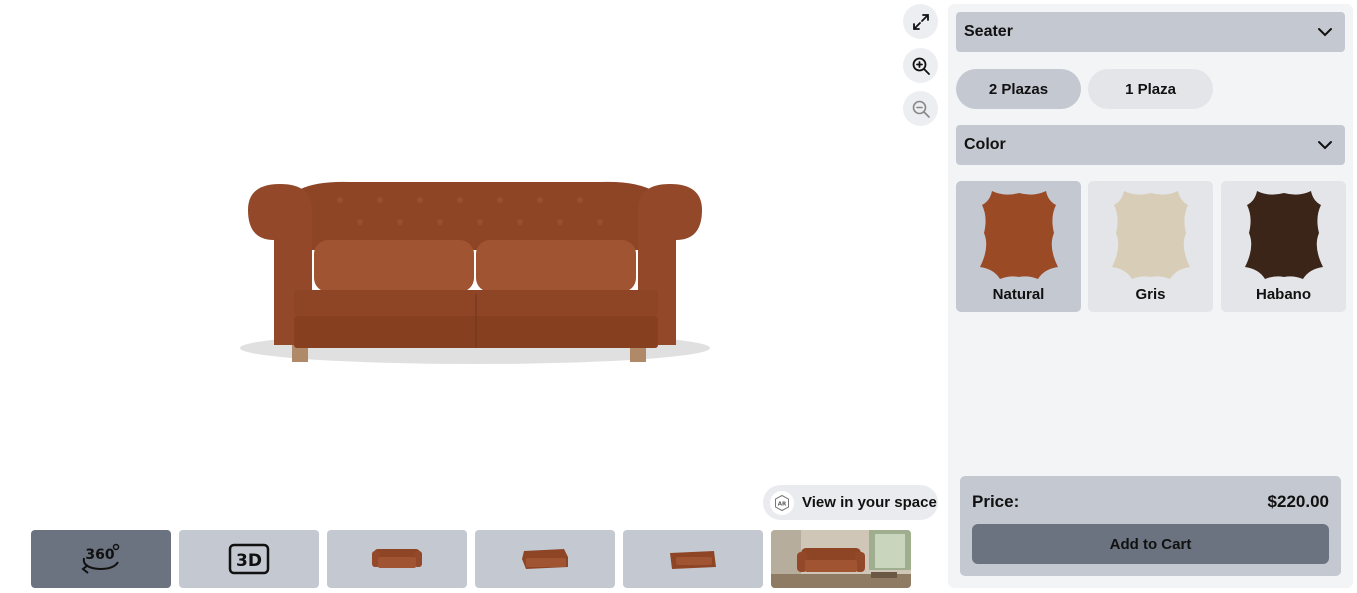 The image size is (1357, 593). What do you see at coordinates (1018, 294) in the screenshot?
I see `swatch-label: Natural` at bounding box center [1018, 294].